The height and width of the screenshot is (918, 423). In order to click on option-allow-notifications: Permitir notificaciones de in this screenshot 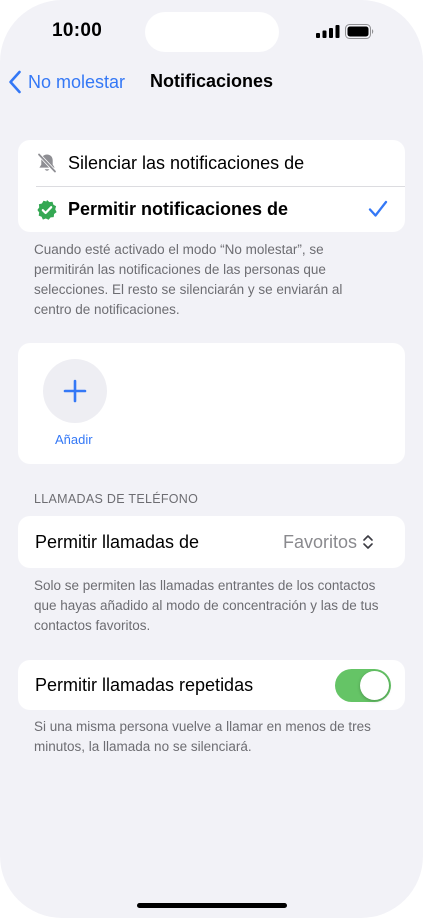, I will do `click(211, 209)`.